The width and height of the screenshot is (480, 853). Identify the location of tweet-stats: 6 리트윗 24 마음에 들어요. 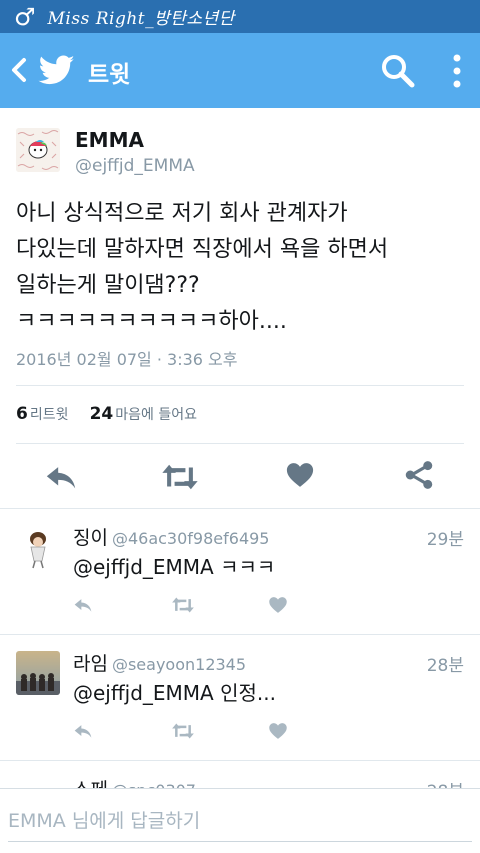
(114, 414).